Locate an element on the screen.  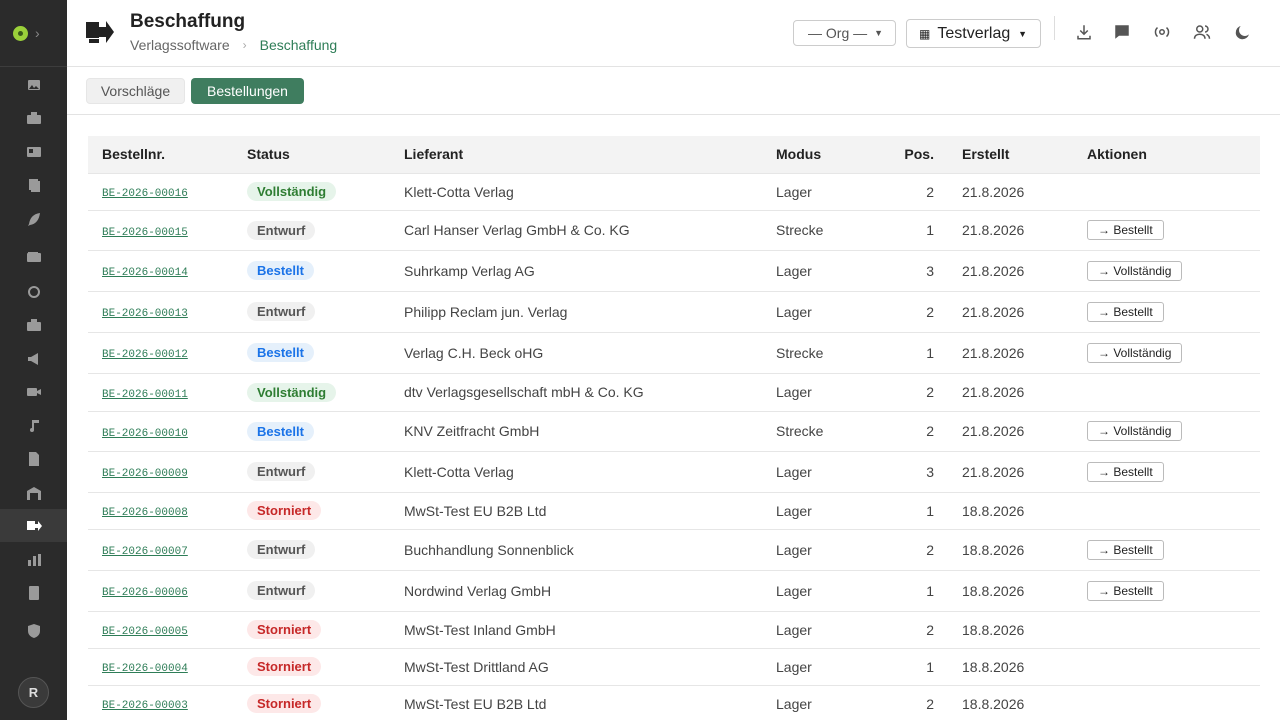
chat-icon is located at coordinates (1122, 32).